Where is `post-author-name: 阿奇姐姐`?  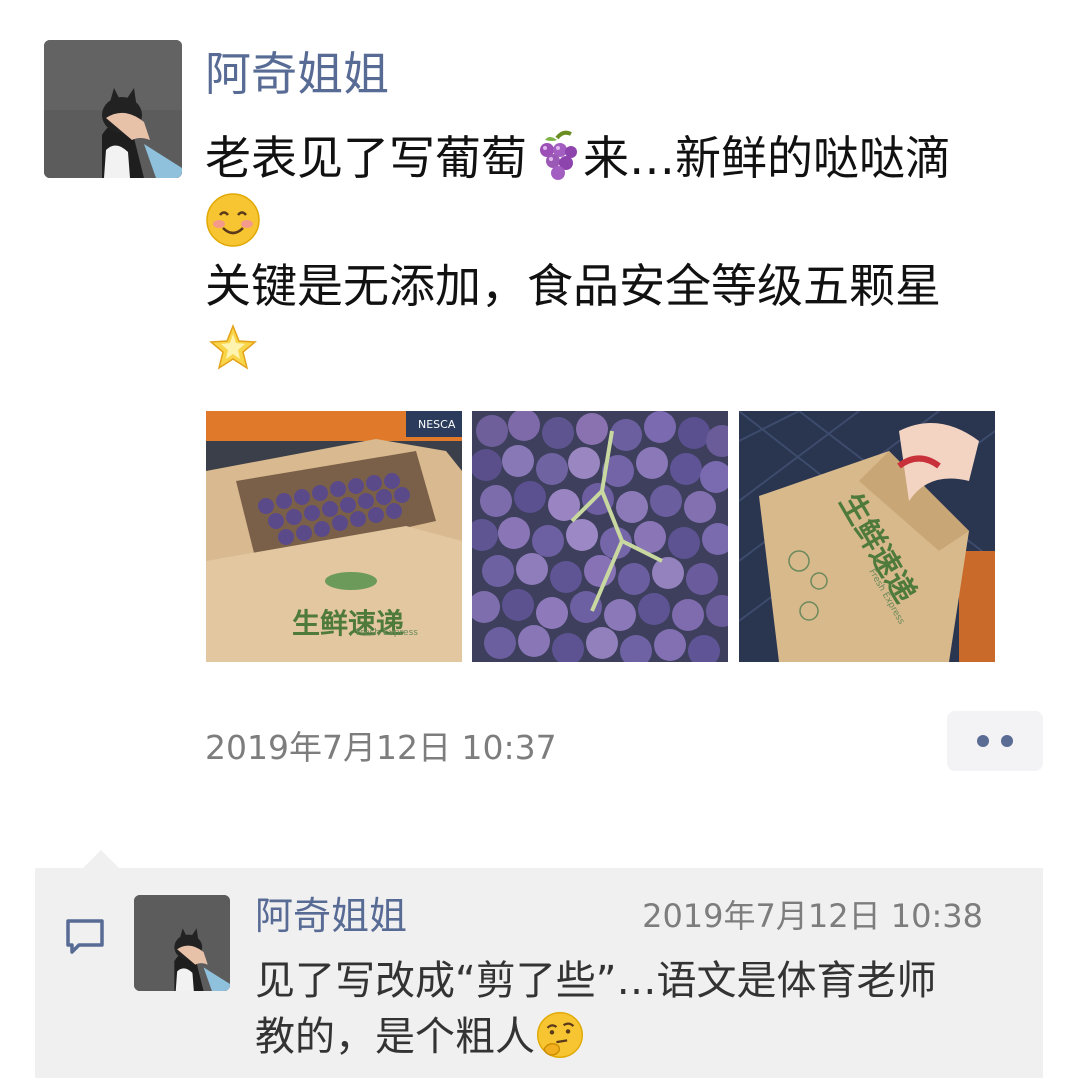 post-author-name: 阿奇姐姐 is located at coordinates (297, 74).